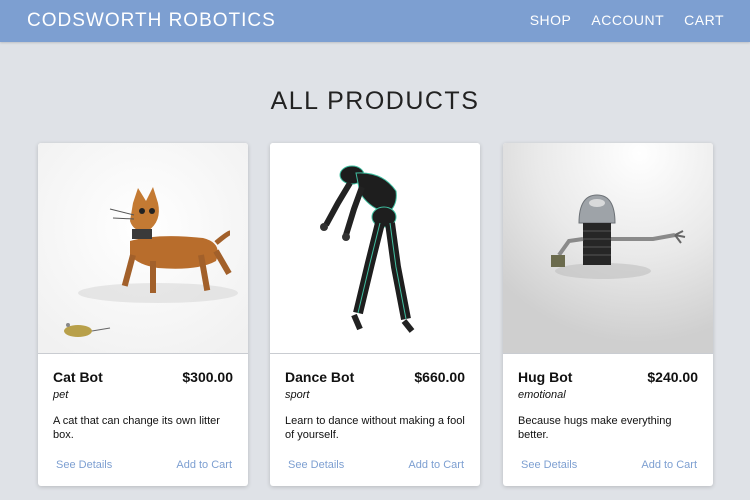  Describe the element at coordinates (297, 395) in the screenshot. I see `product-category: sport` at that location.